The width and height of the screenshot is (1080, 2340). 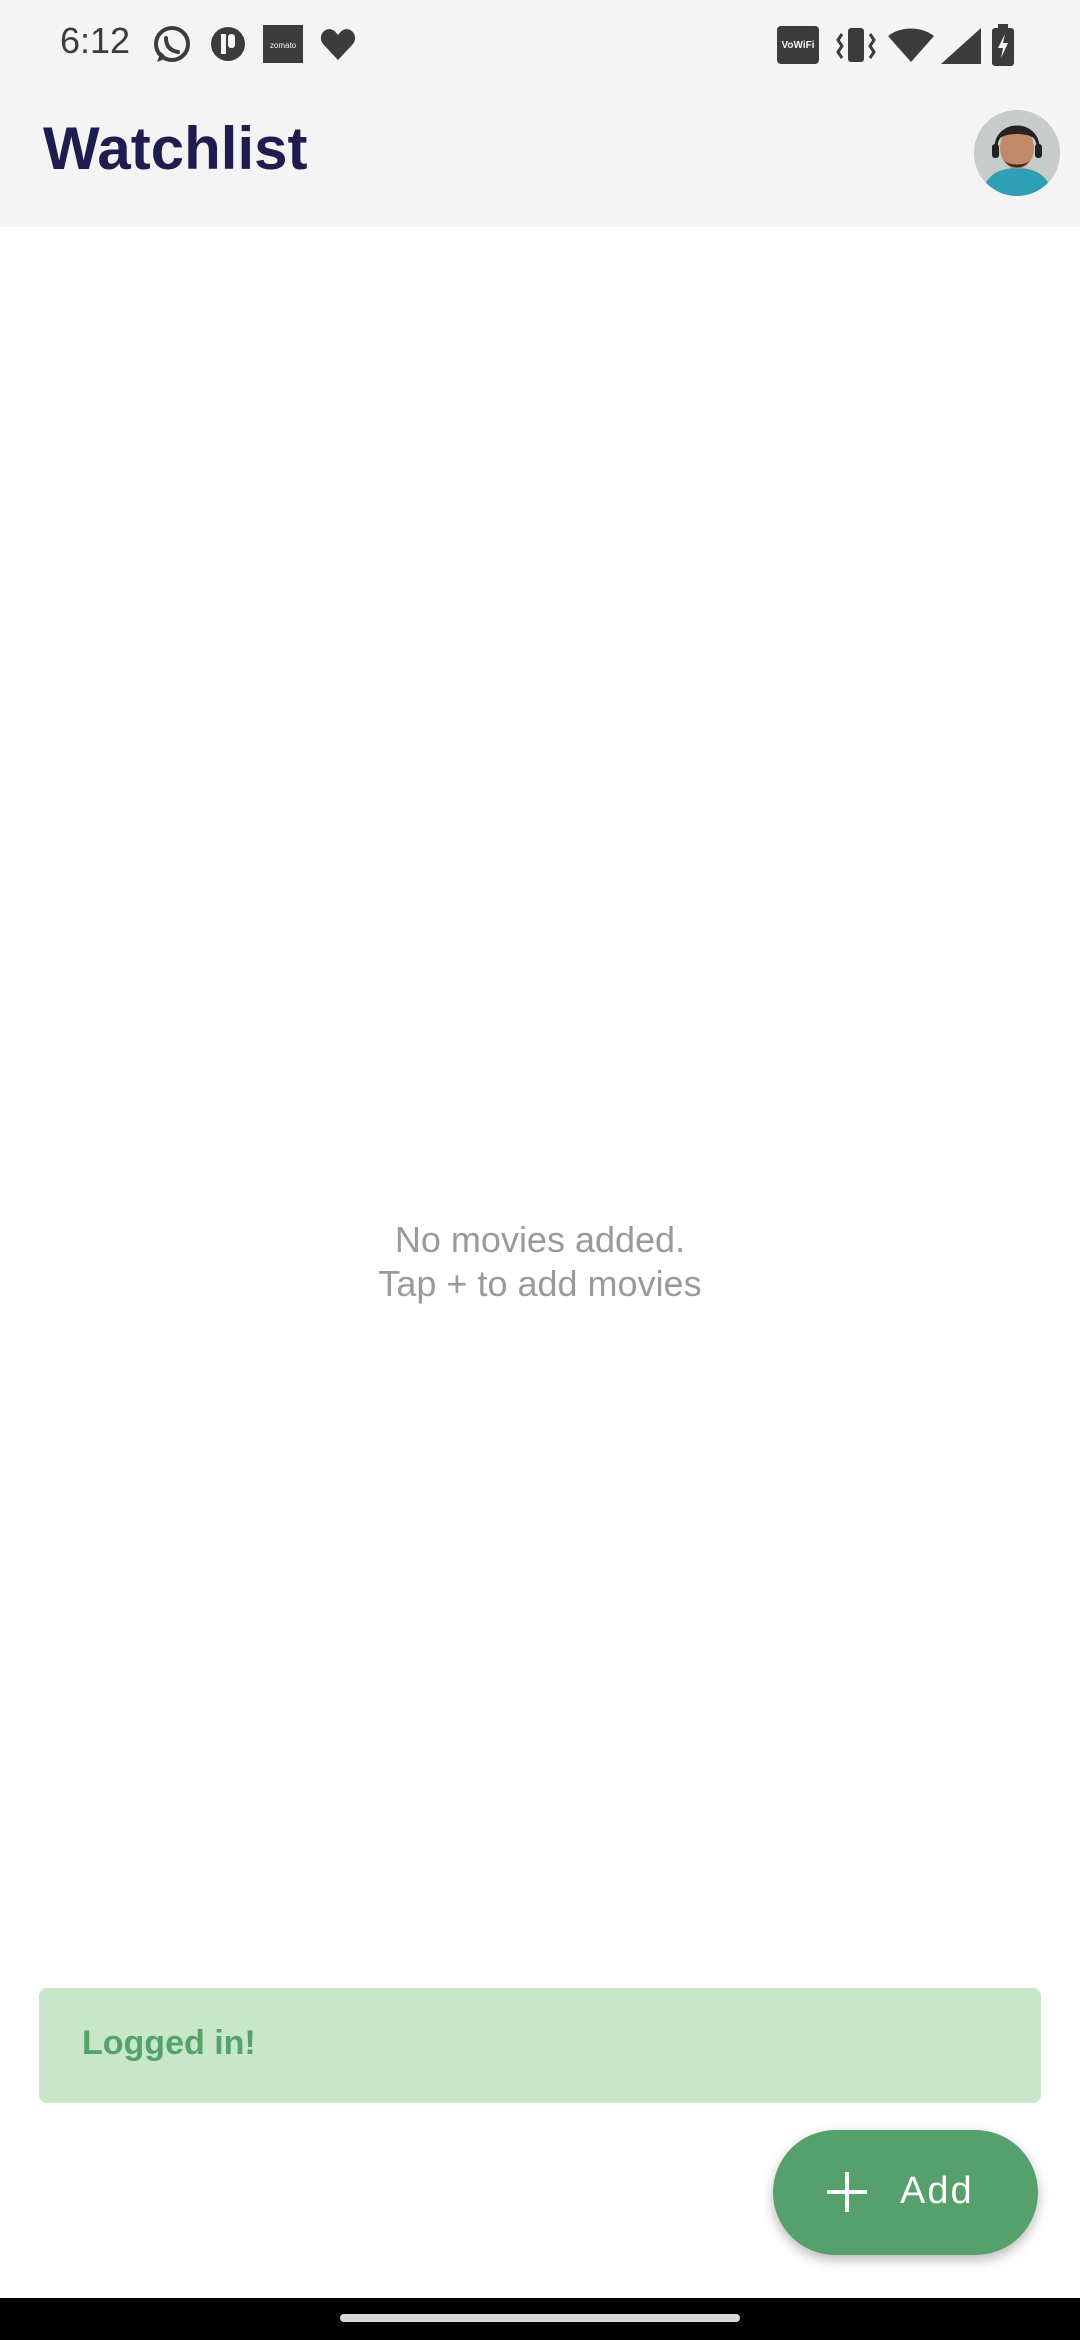 What do you see at coordinates (540, 1262) in the screenshot?
I see `empty-state-message: No movies added. Tap + to add movies` at bounding box center [540, 1262].